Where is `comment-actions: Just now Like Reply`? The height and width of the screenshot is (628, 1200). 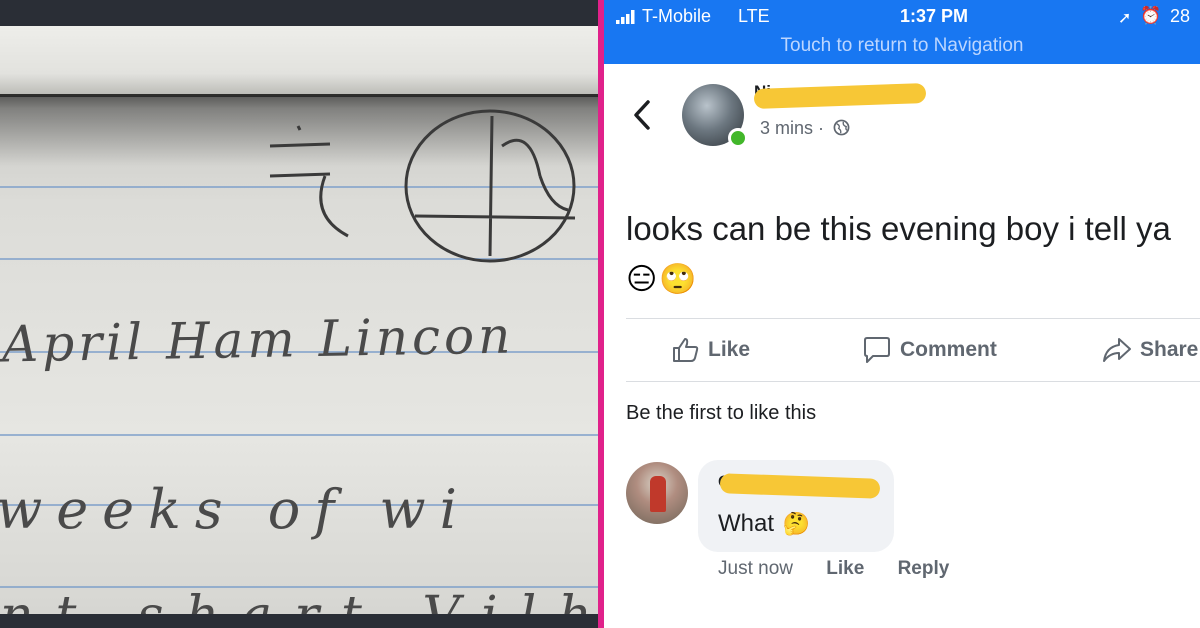 comment-actions: Just now Like Reply is located at coordinates (847, 569).